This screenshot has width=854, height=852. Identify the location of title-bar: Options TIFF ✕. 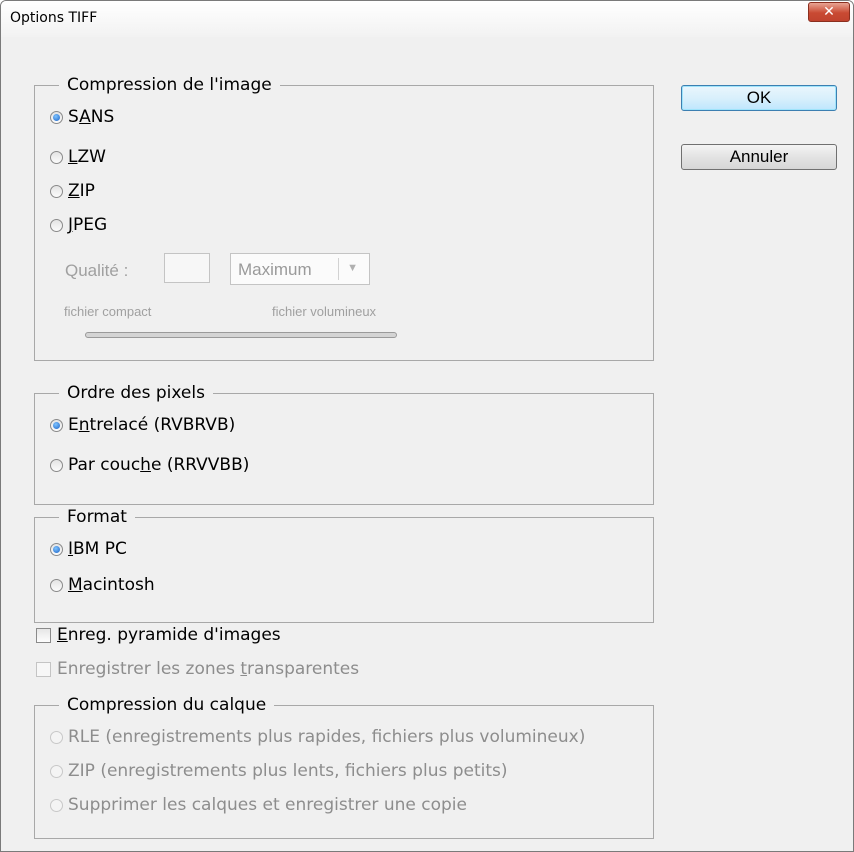
(427, 19).